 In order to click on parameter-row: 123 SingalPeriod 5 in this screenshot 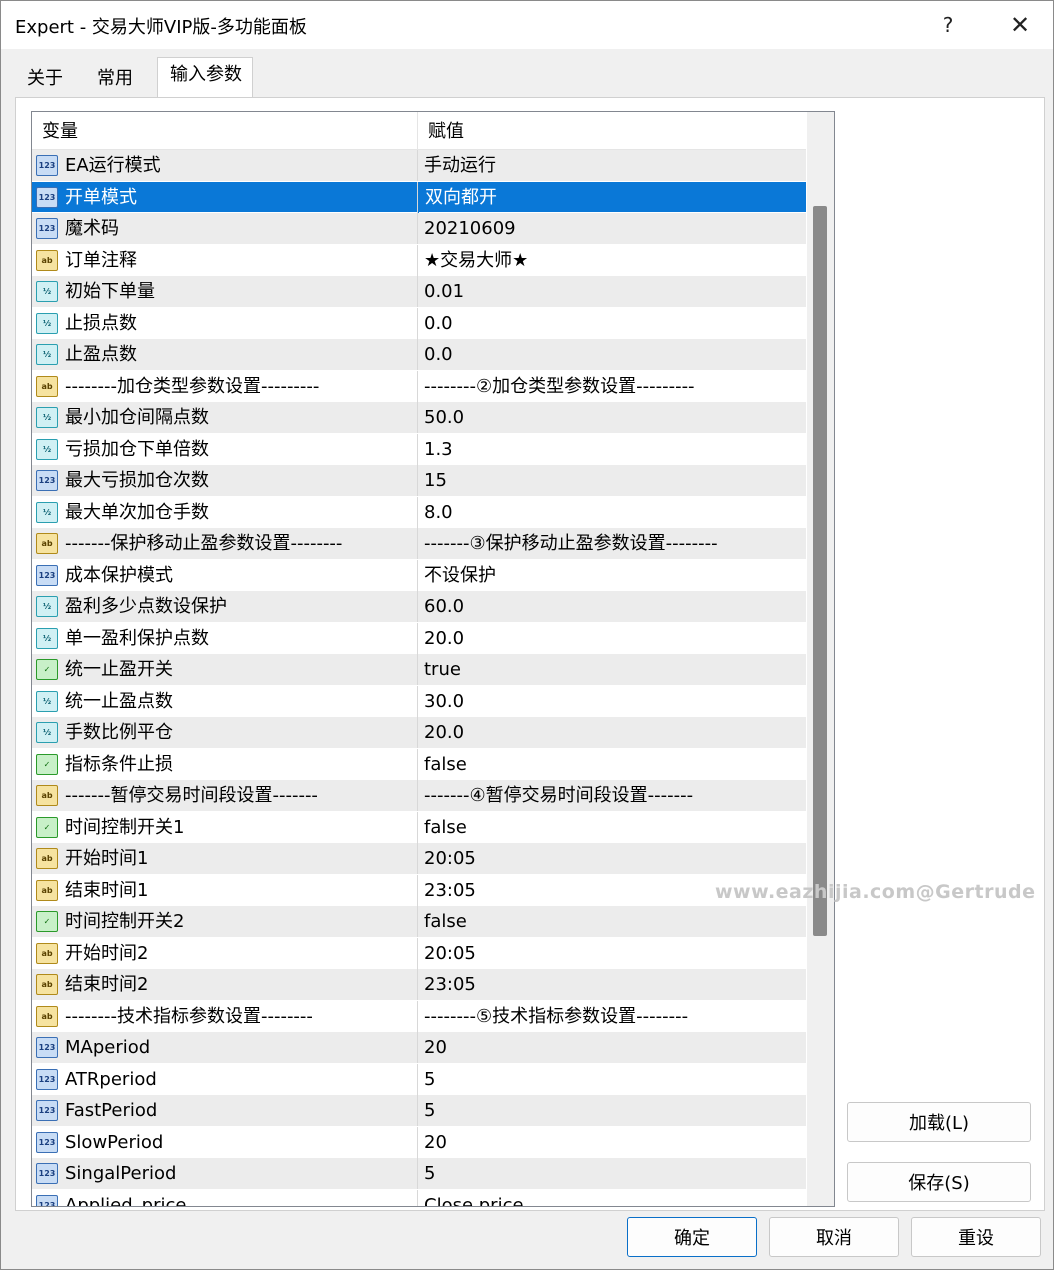, I will do `click(419, 1174)`.